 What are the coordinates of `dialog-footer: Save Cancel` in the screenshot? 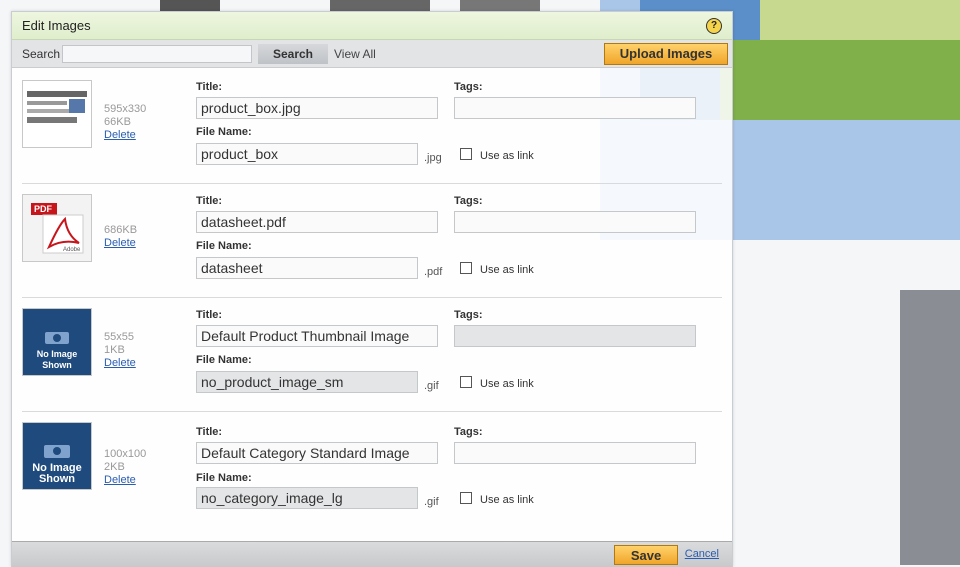 It's located at (372, 554).